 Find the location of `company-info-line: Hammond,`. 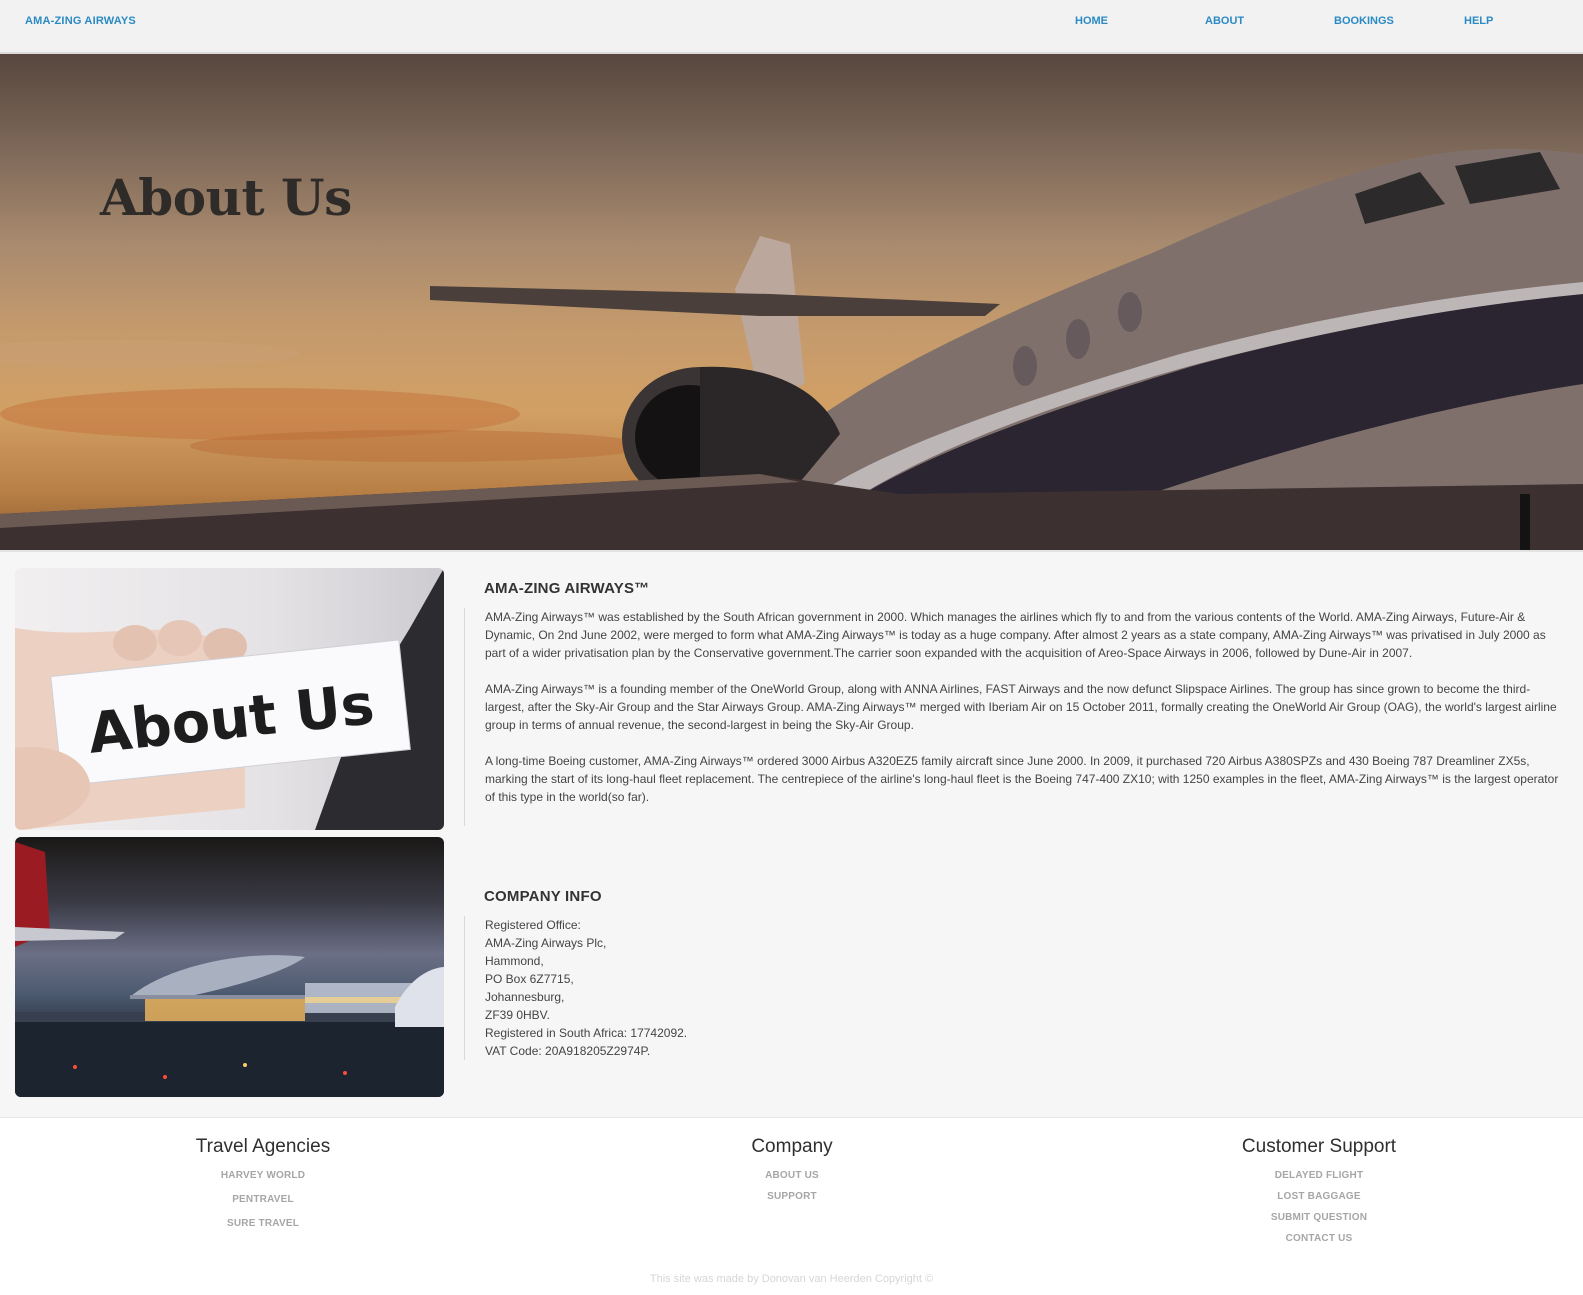

company-info-line: Hammond, is located at coordinates (514, 961).